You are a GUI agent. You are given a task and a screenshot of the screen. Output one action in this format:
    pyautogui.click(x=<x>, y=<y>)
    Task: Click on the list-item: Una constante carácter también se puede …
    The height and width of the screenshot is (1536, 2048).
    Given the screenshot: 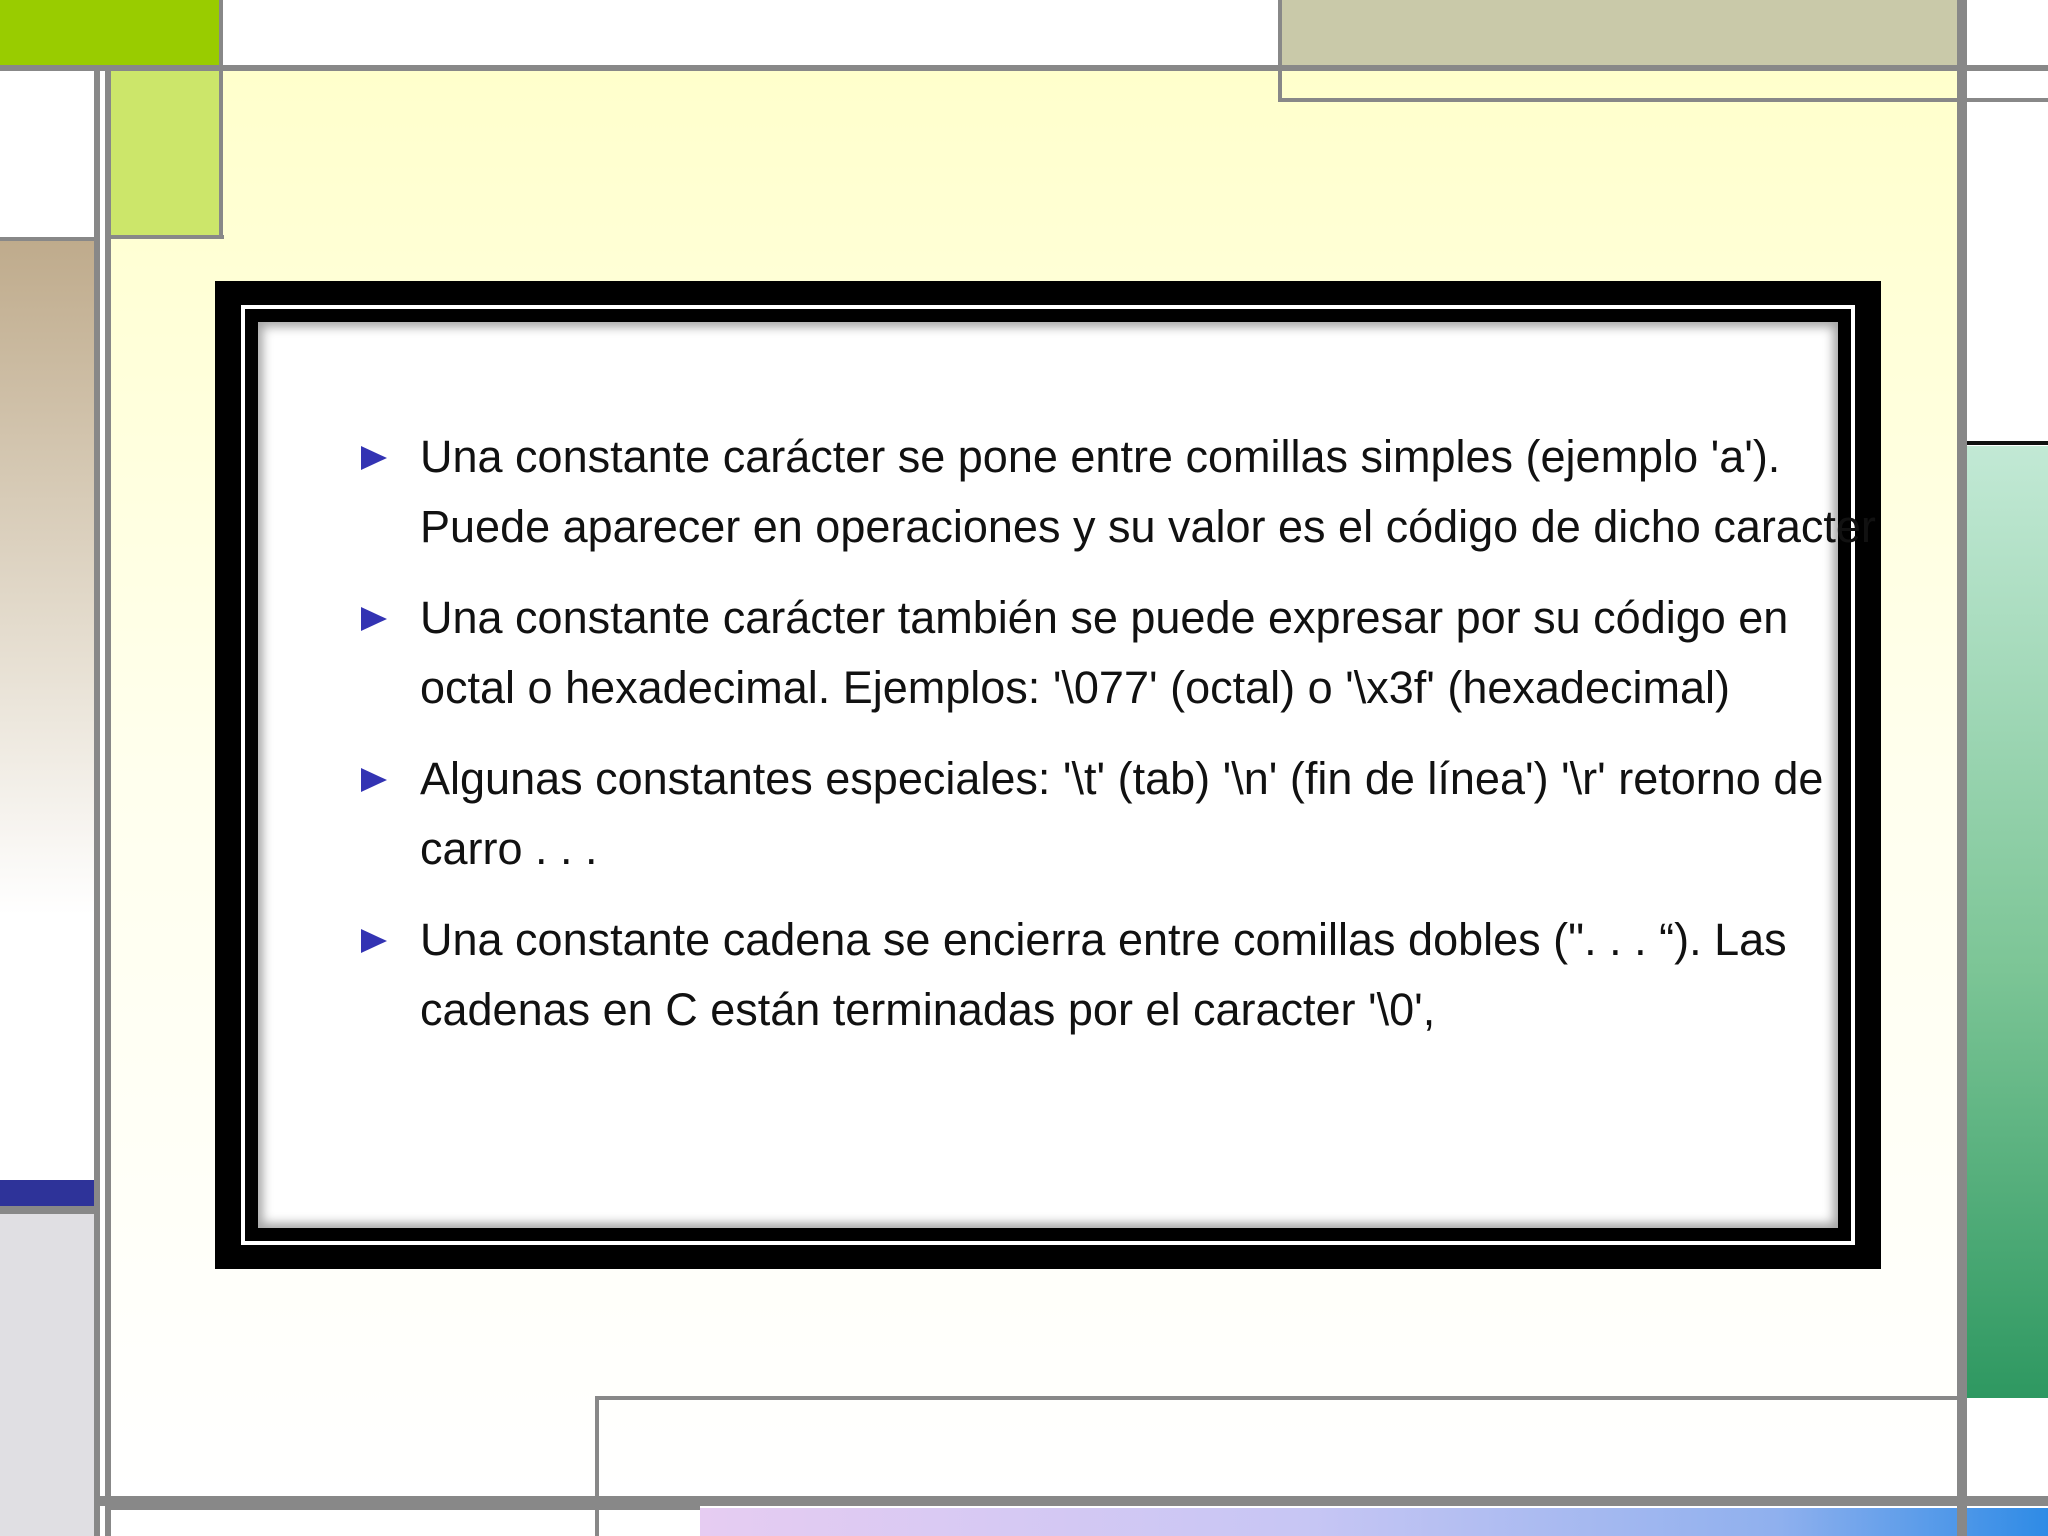 What is the action you would take?
    pyautogui.click(x=1123, y=652)
    